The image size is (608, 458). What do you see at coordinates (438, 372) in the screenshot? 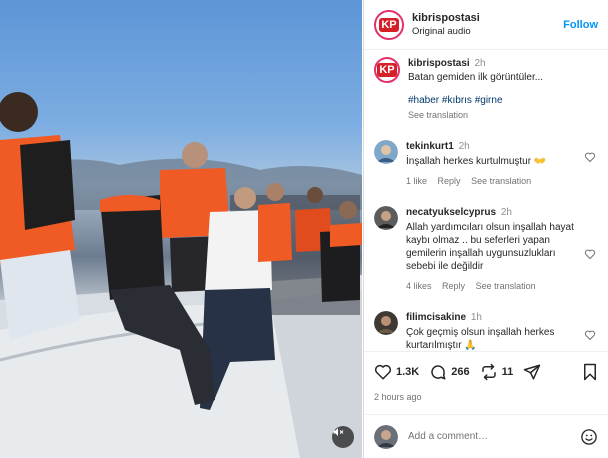
I see `comment-icon` at bounding box center [438, 372].